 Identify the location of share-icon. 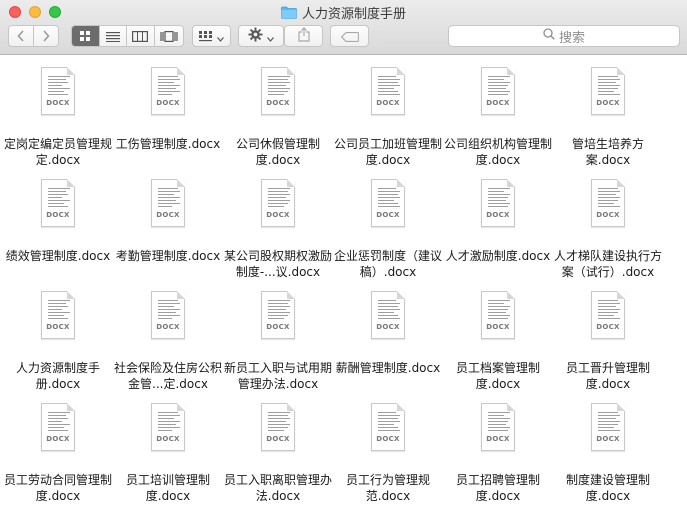
(303, 36).